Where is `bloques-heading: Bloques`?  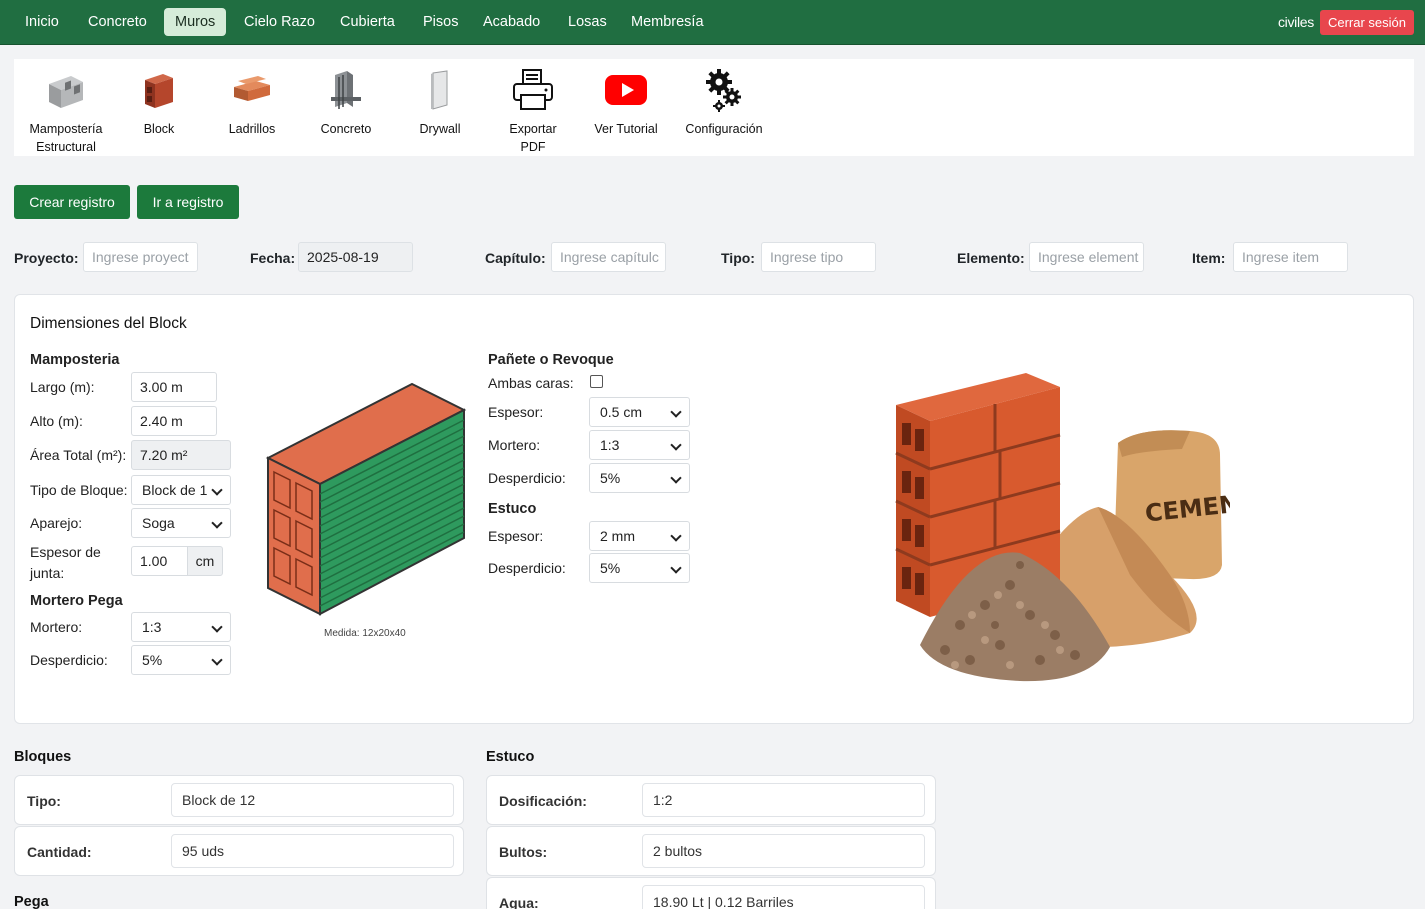
bloques-heading: Bloques is located at coordinates (43, 757).